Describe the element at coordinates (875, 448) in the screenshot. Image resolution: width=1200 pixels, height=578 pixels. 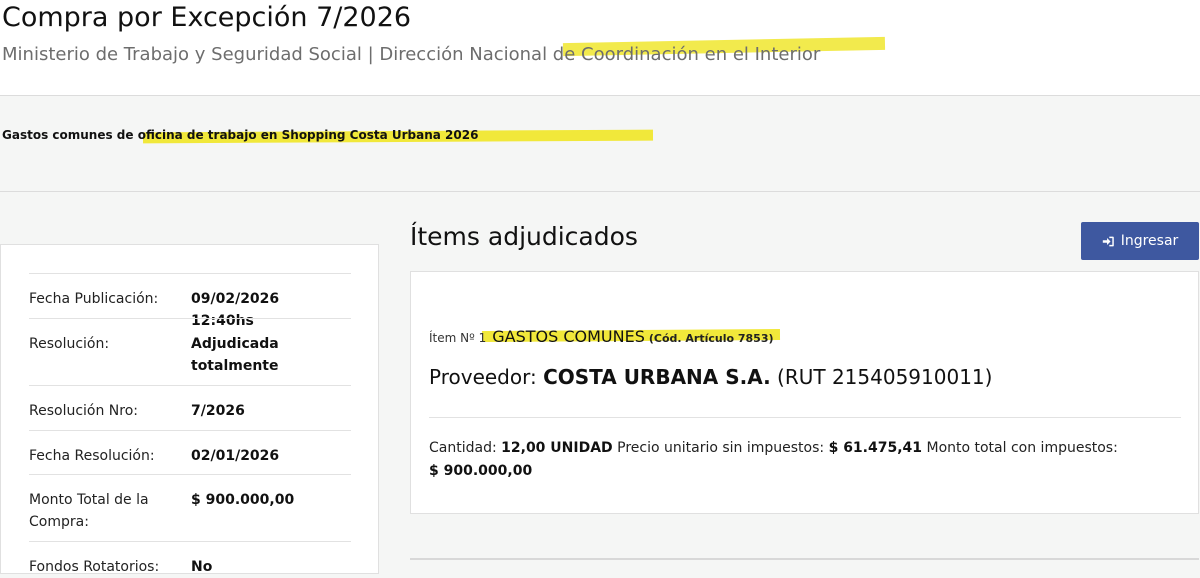
I see `unit-price-value: $ 61.475,41` at that location.